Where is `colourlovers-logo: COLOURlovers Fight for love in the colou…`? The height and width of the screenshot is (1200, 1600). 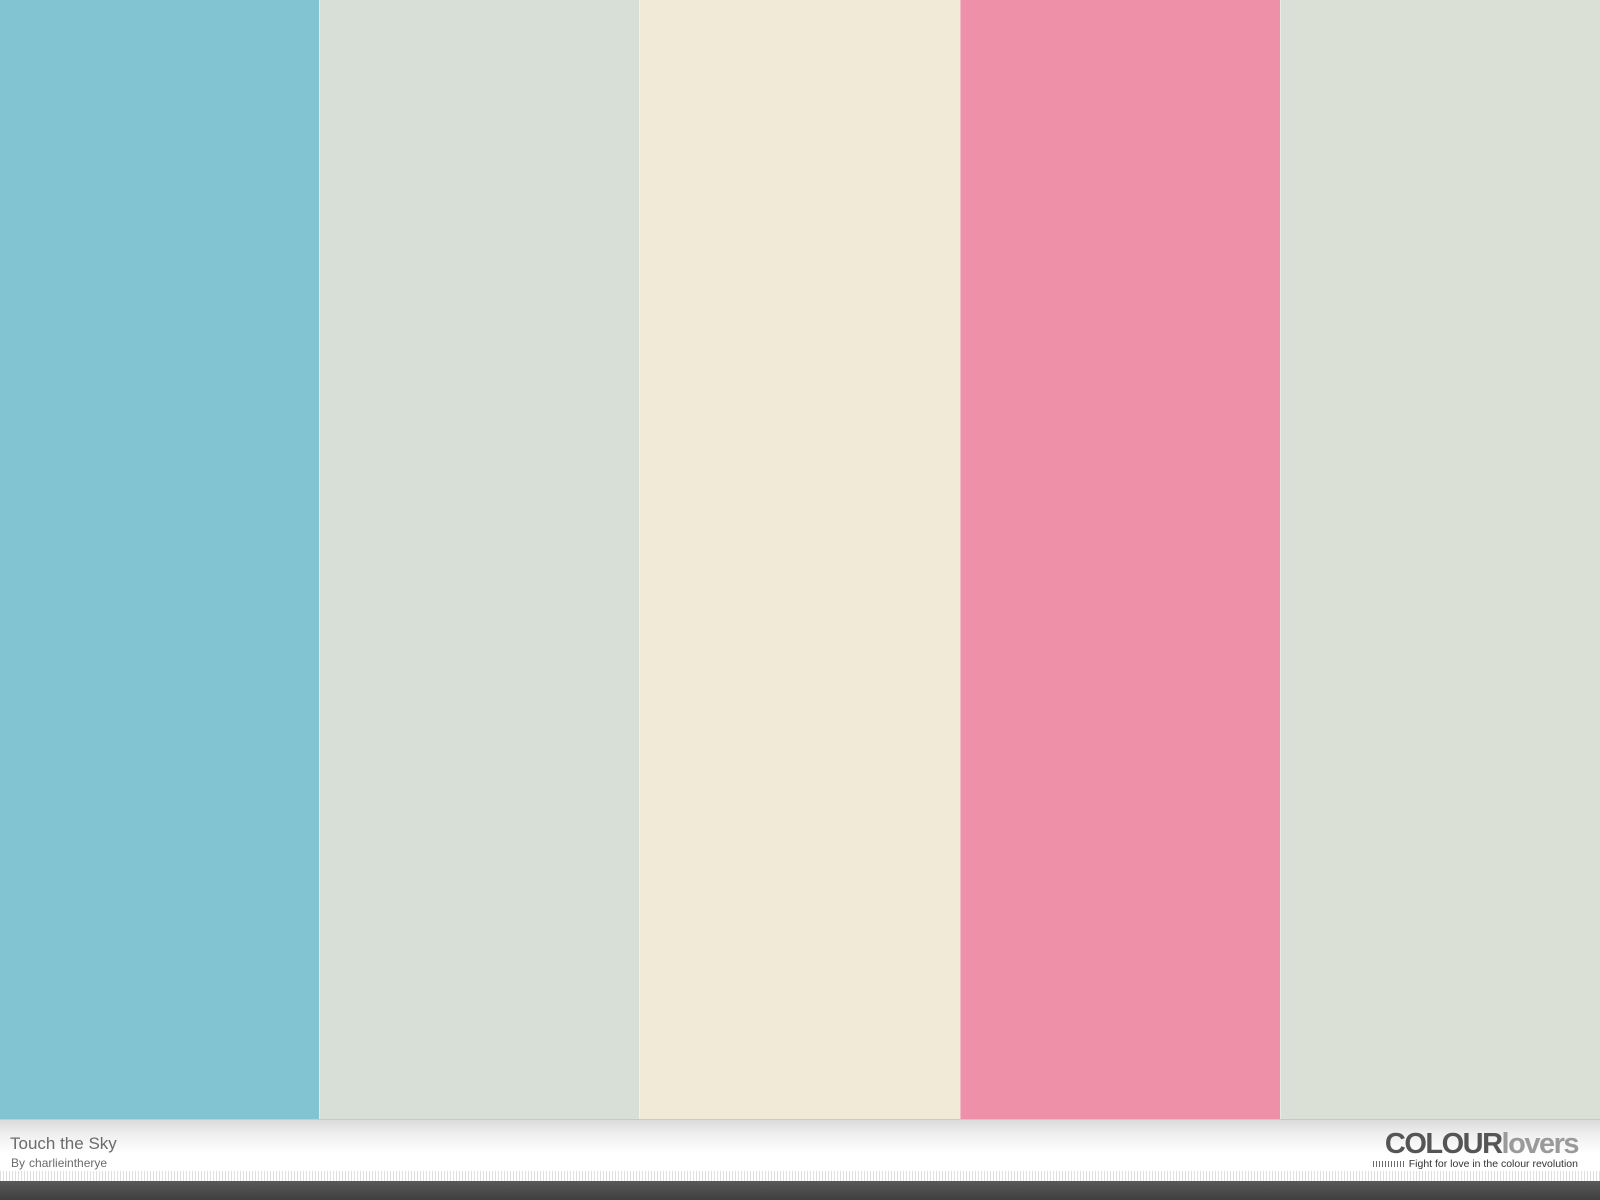 colourlovers-logo: COLOURlovers Fight for love in the colou… is located at coordinates (1476, 1149).